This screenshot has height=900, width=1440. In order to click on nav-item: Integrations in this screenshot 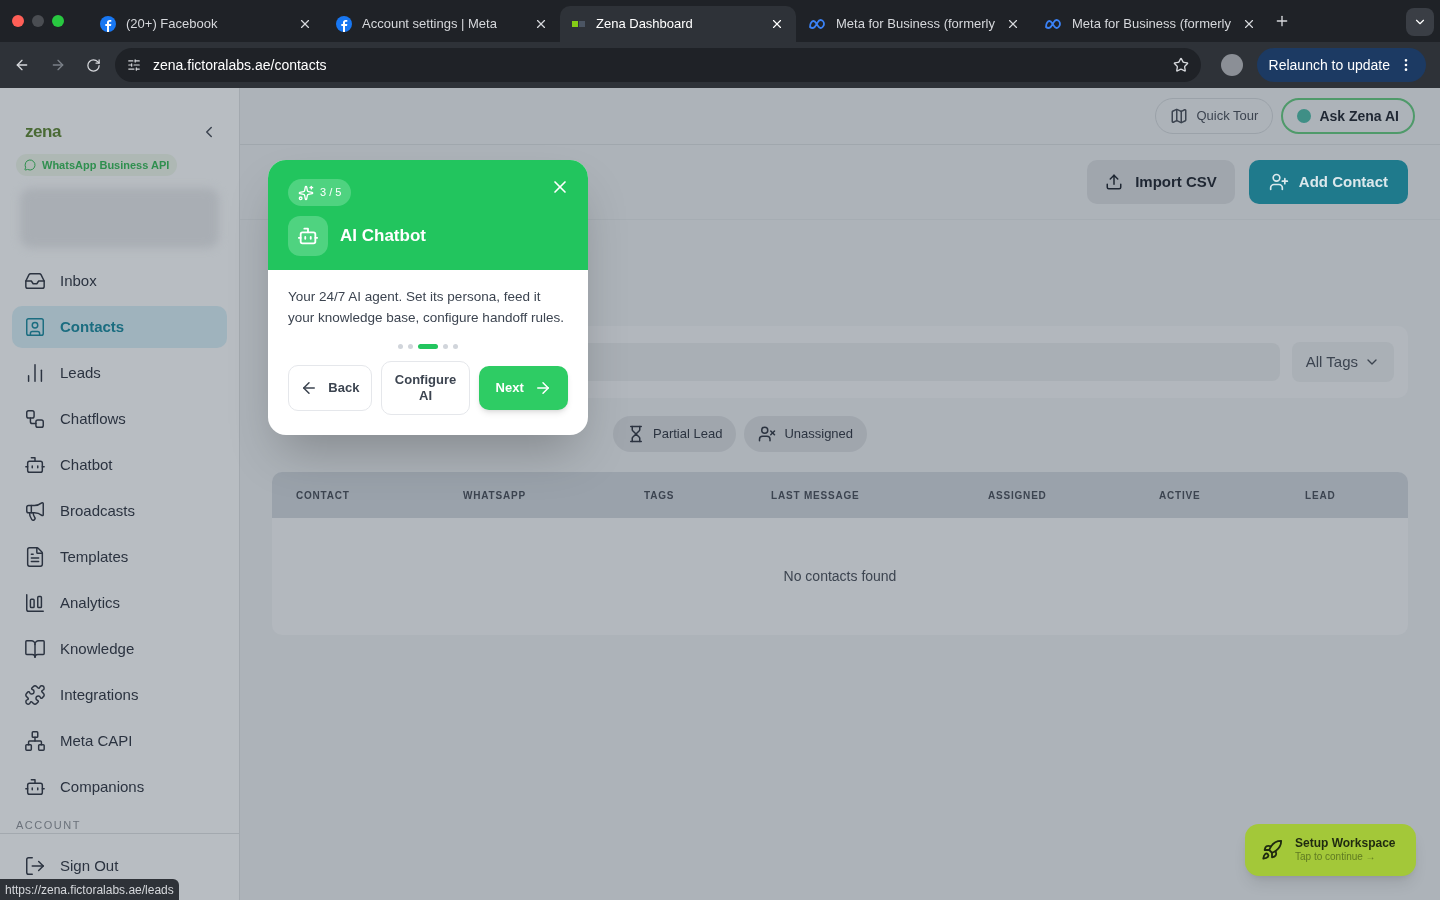, I will do `click(119, 695)`.